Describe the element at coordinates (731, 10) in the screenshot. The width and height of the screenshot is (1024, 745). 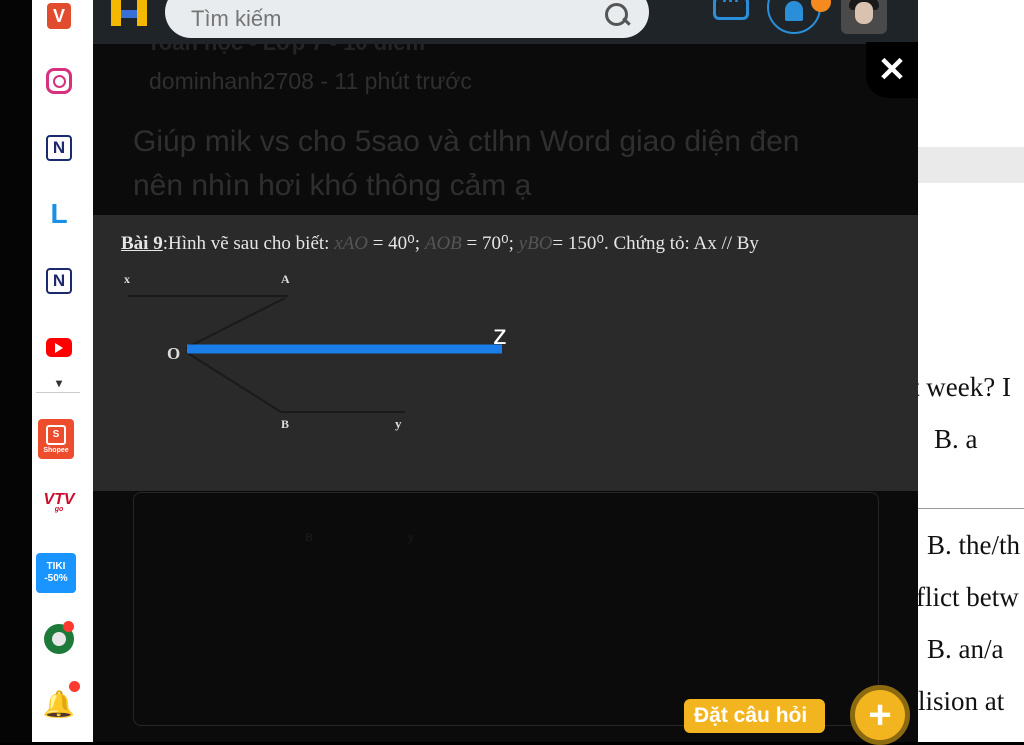
I see `chat-icon` at that location.